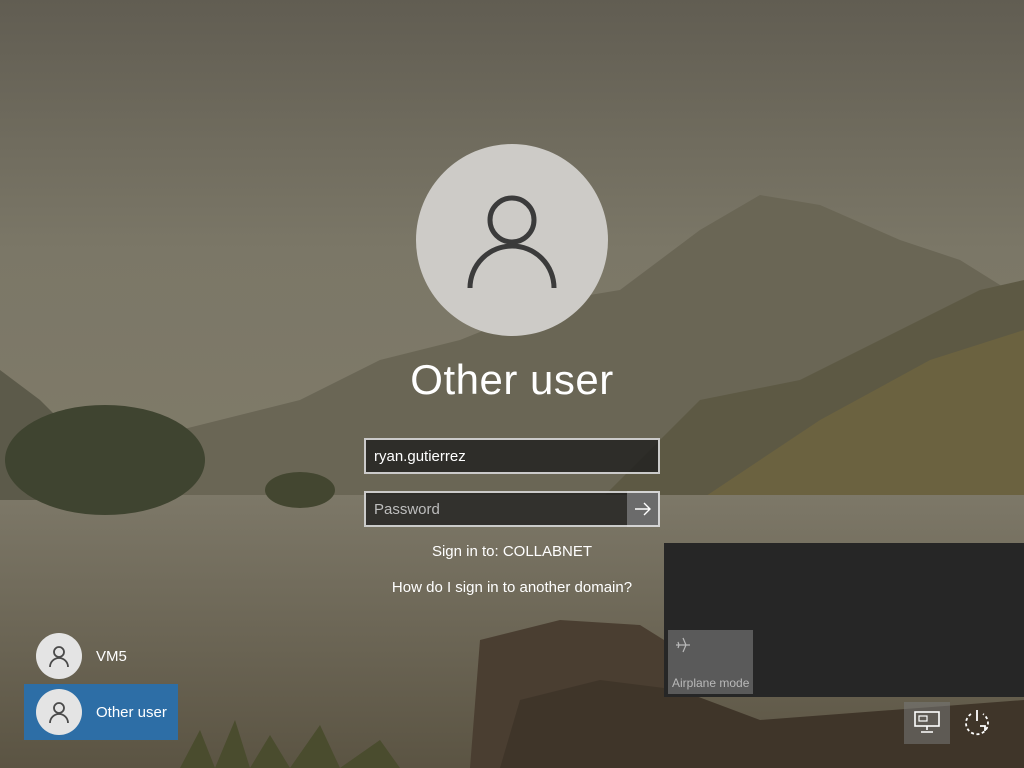 This screenshot has height=768, width=1024. I want to click on user-list-item-vm5: VM5, so click(101, 656).